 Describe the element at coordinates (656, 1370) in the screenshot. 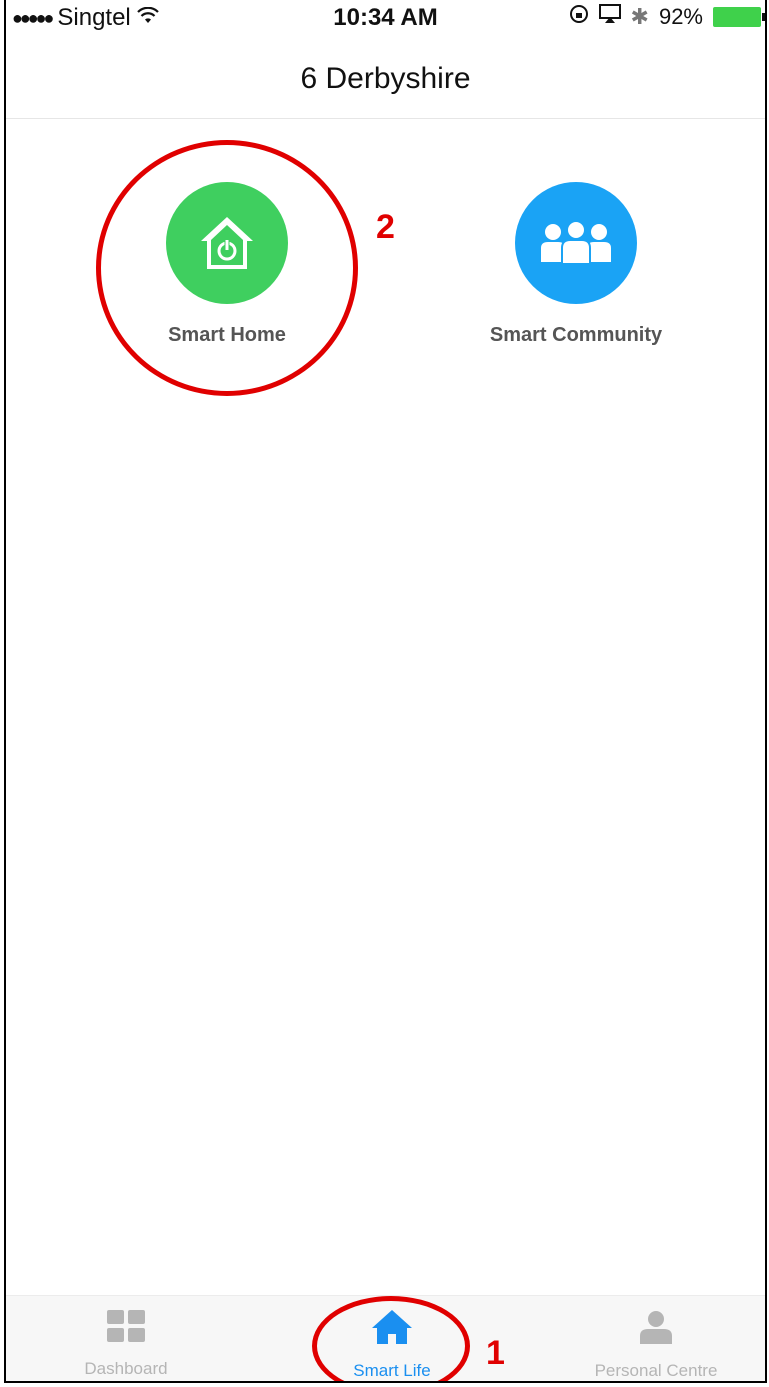

I see `tab-personal-centre-label: Personal Centre` at that location.